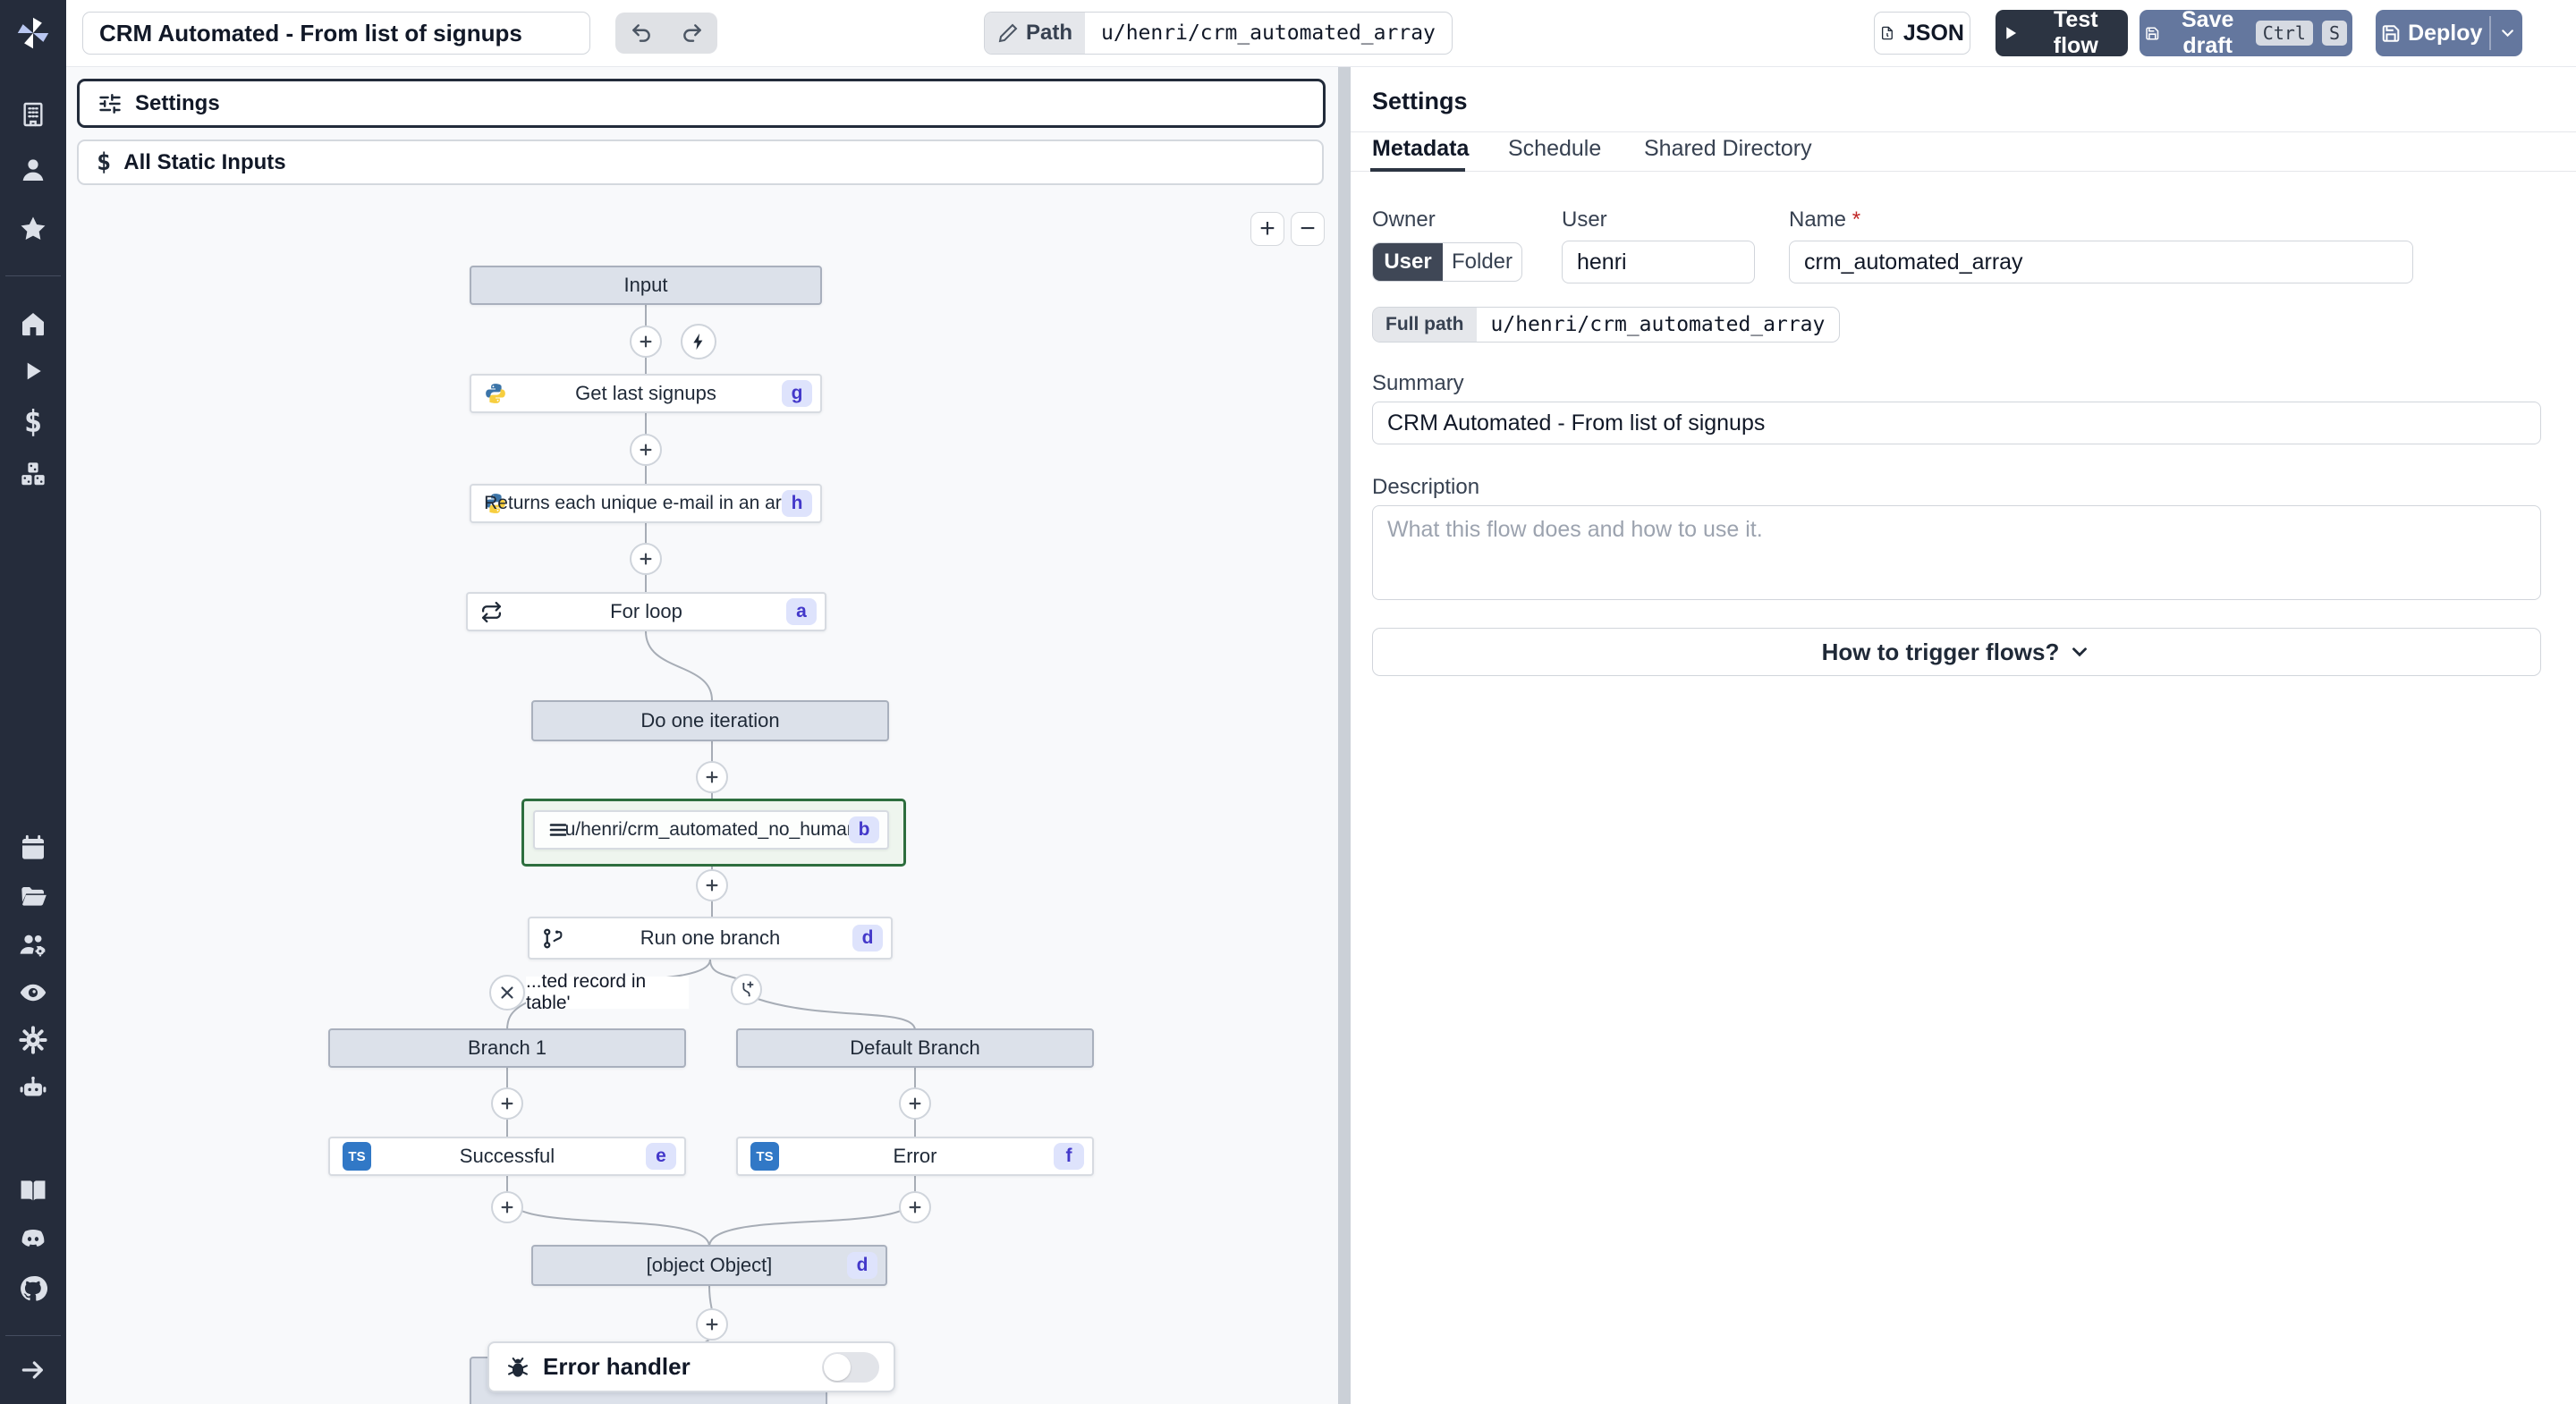 The image size is (2576, 1404). What do you see at coordinates (915, 1157) in the screenshot?
I see `step-error: TS Error f` at bounding box center [915, 1157].